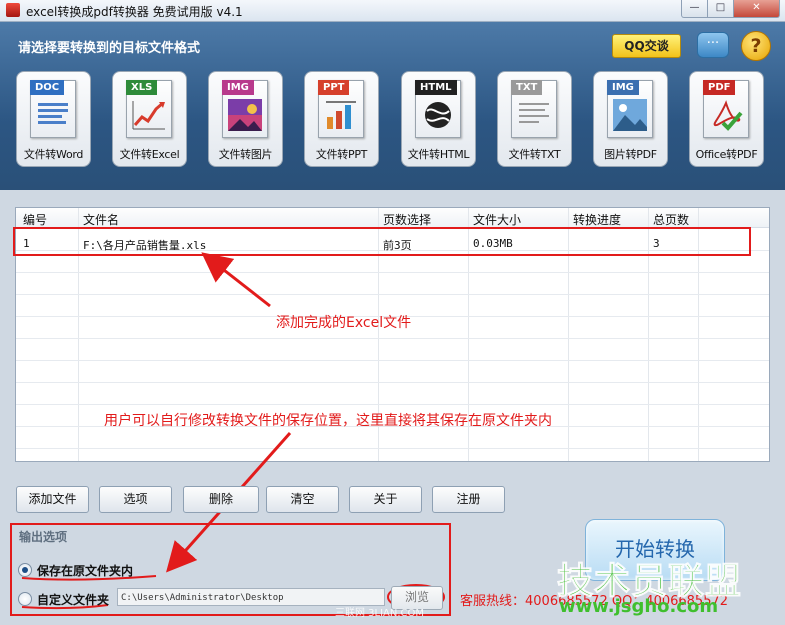 Image resolution: width=785 pixels, height=625 pixels. Describe the element at coordinates (341, 154) in the screenshot. I see `format-label: 文件转PPT` at that location.